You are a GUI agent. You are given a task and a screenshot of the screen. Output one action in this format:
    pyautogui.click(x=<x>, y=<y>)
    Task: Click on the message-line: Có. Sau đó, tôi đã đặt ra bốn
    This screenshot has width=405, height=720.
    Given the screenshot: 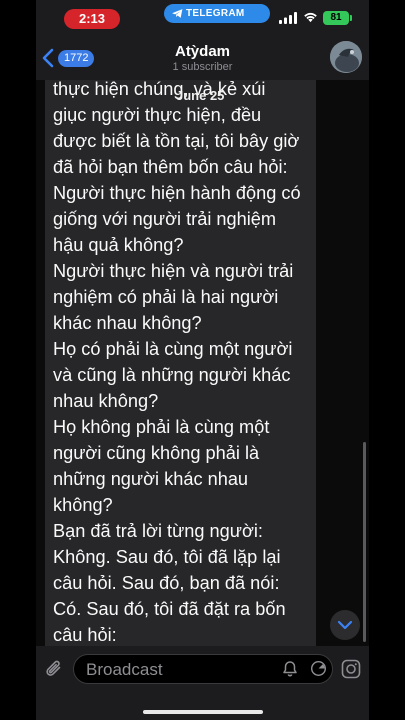 What is the action you would take?
    pyautogui.click(x=169, y=609)
    